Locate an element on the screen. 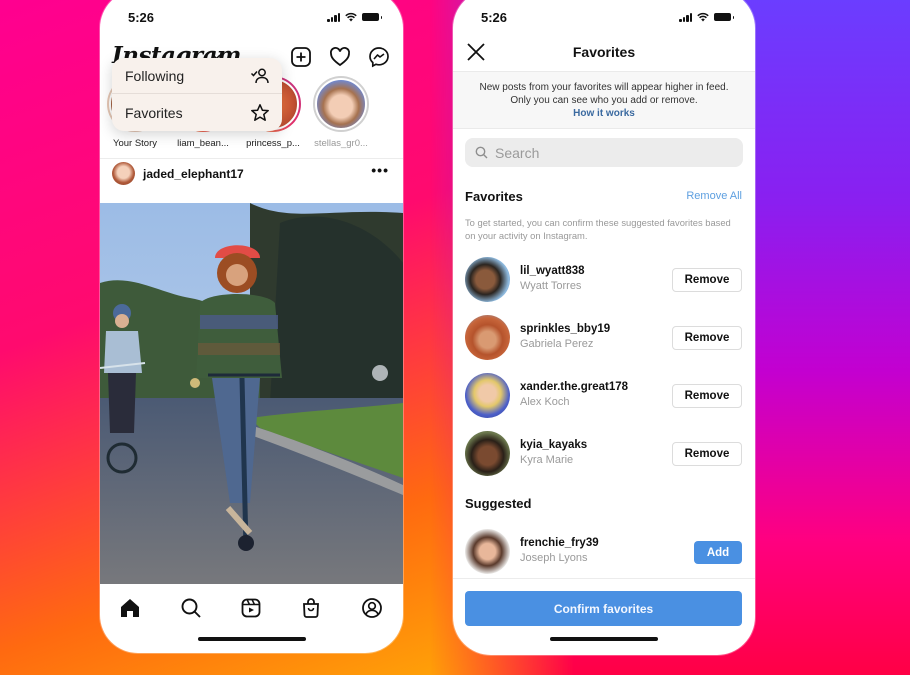  post-author-avatar is located at coordinates (123, 173).